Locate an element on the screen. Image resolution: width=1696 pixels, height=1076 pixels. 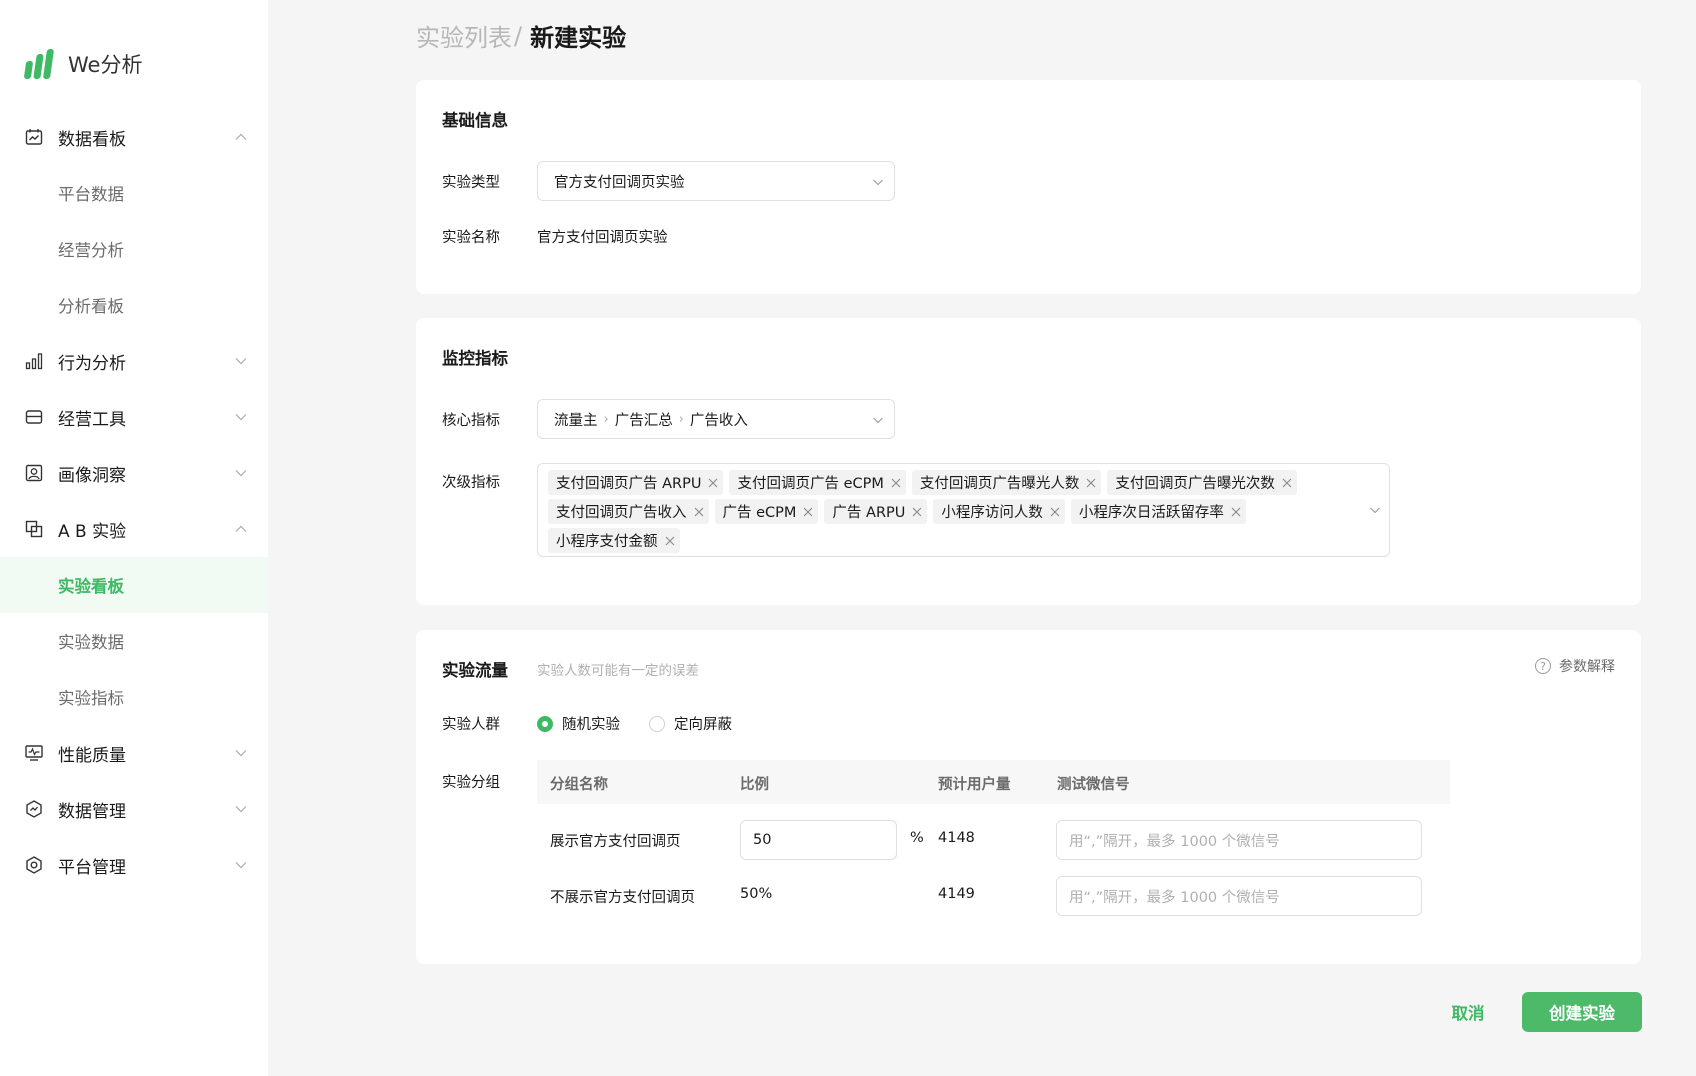
app-name: We分析 is located at coordinates (105, 65).